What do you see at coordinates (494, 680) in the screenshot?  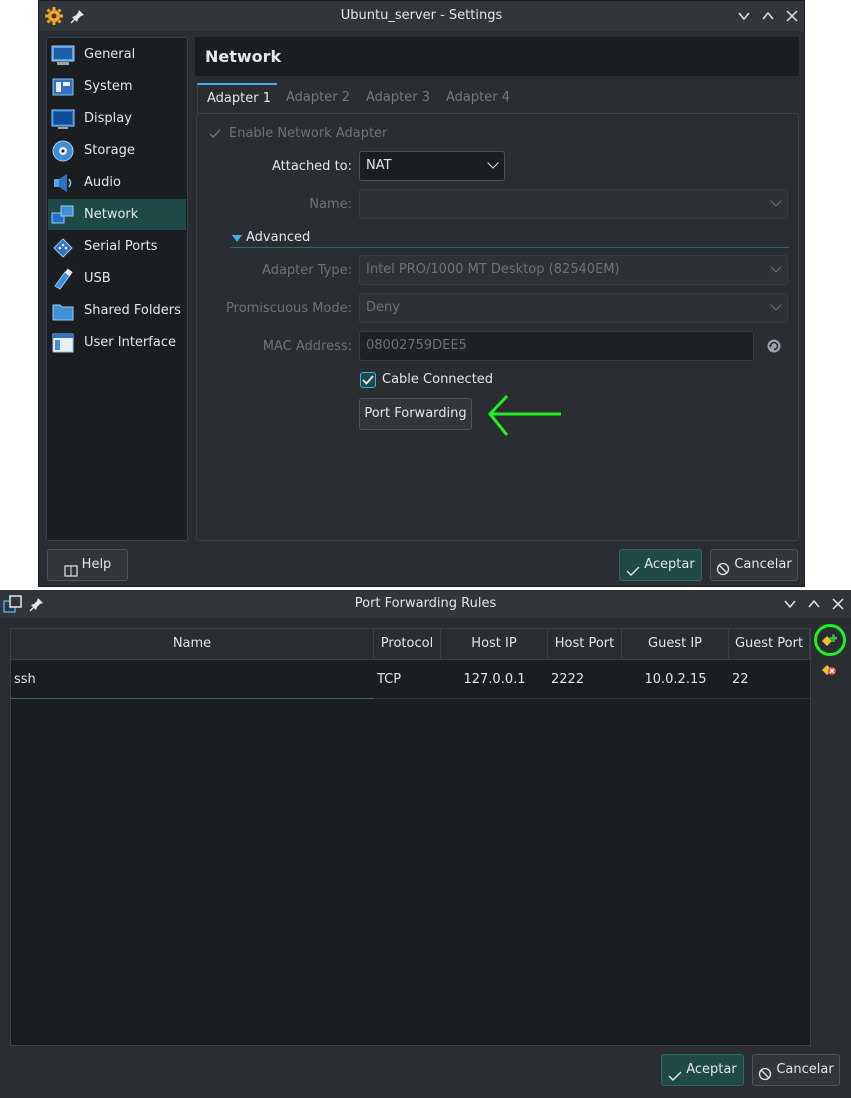 I see `cell-host-ip: 127.0.0.1` at bounding box center [494, 680].